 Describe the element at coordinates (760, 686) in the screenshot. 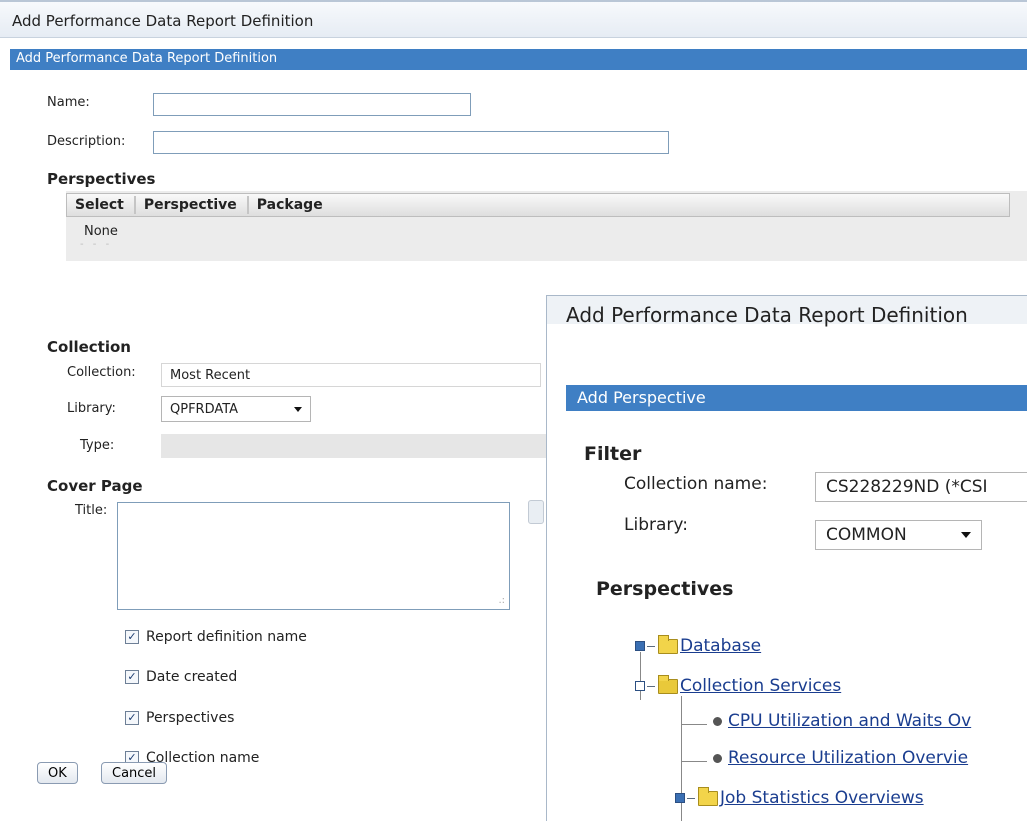

I see `tree-link-collection-services: Collection Services` at that location.